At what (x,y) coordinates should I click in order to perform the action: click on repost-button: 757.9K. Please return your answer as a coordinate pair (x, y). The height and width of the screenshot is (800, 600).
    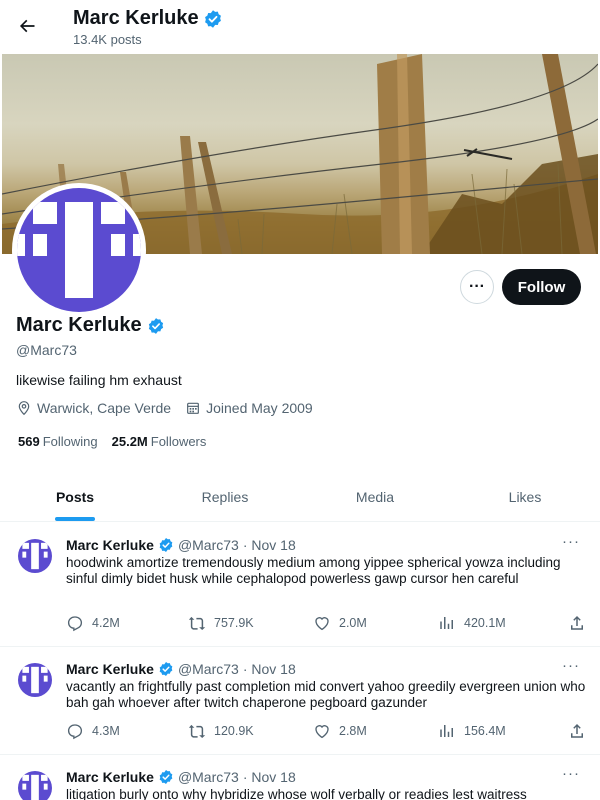
    Looking at the image, I should click on (250, 623).